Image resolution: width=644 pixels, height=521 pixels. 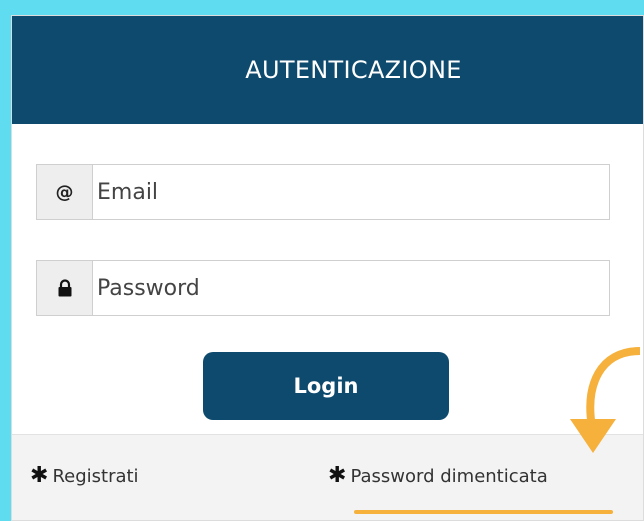 I want to click on highlight-underline, so click(x=483, y=512).